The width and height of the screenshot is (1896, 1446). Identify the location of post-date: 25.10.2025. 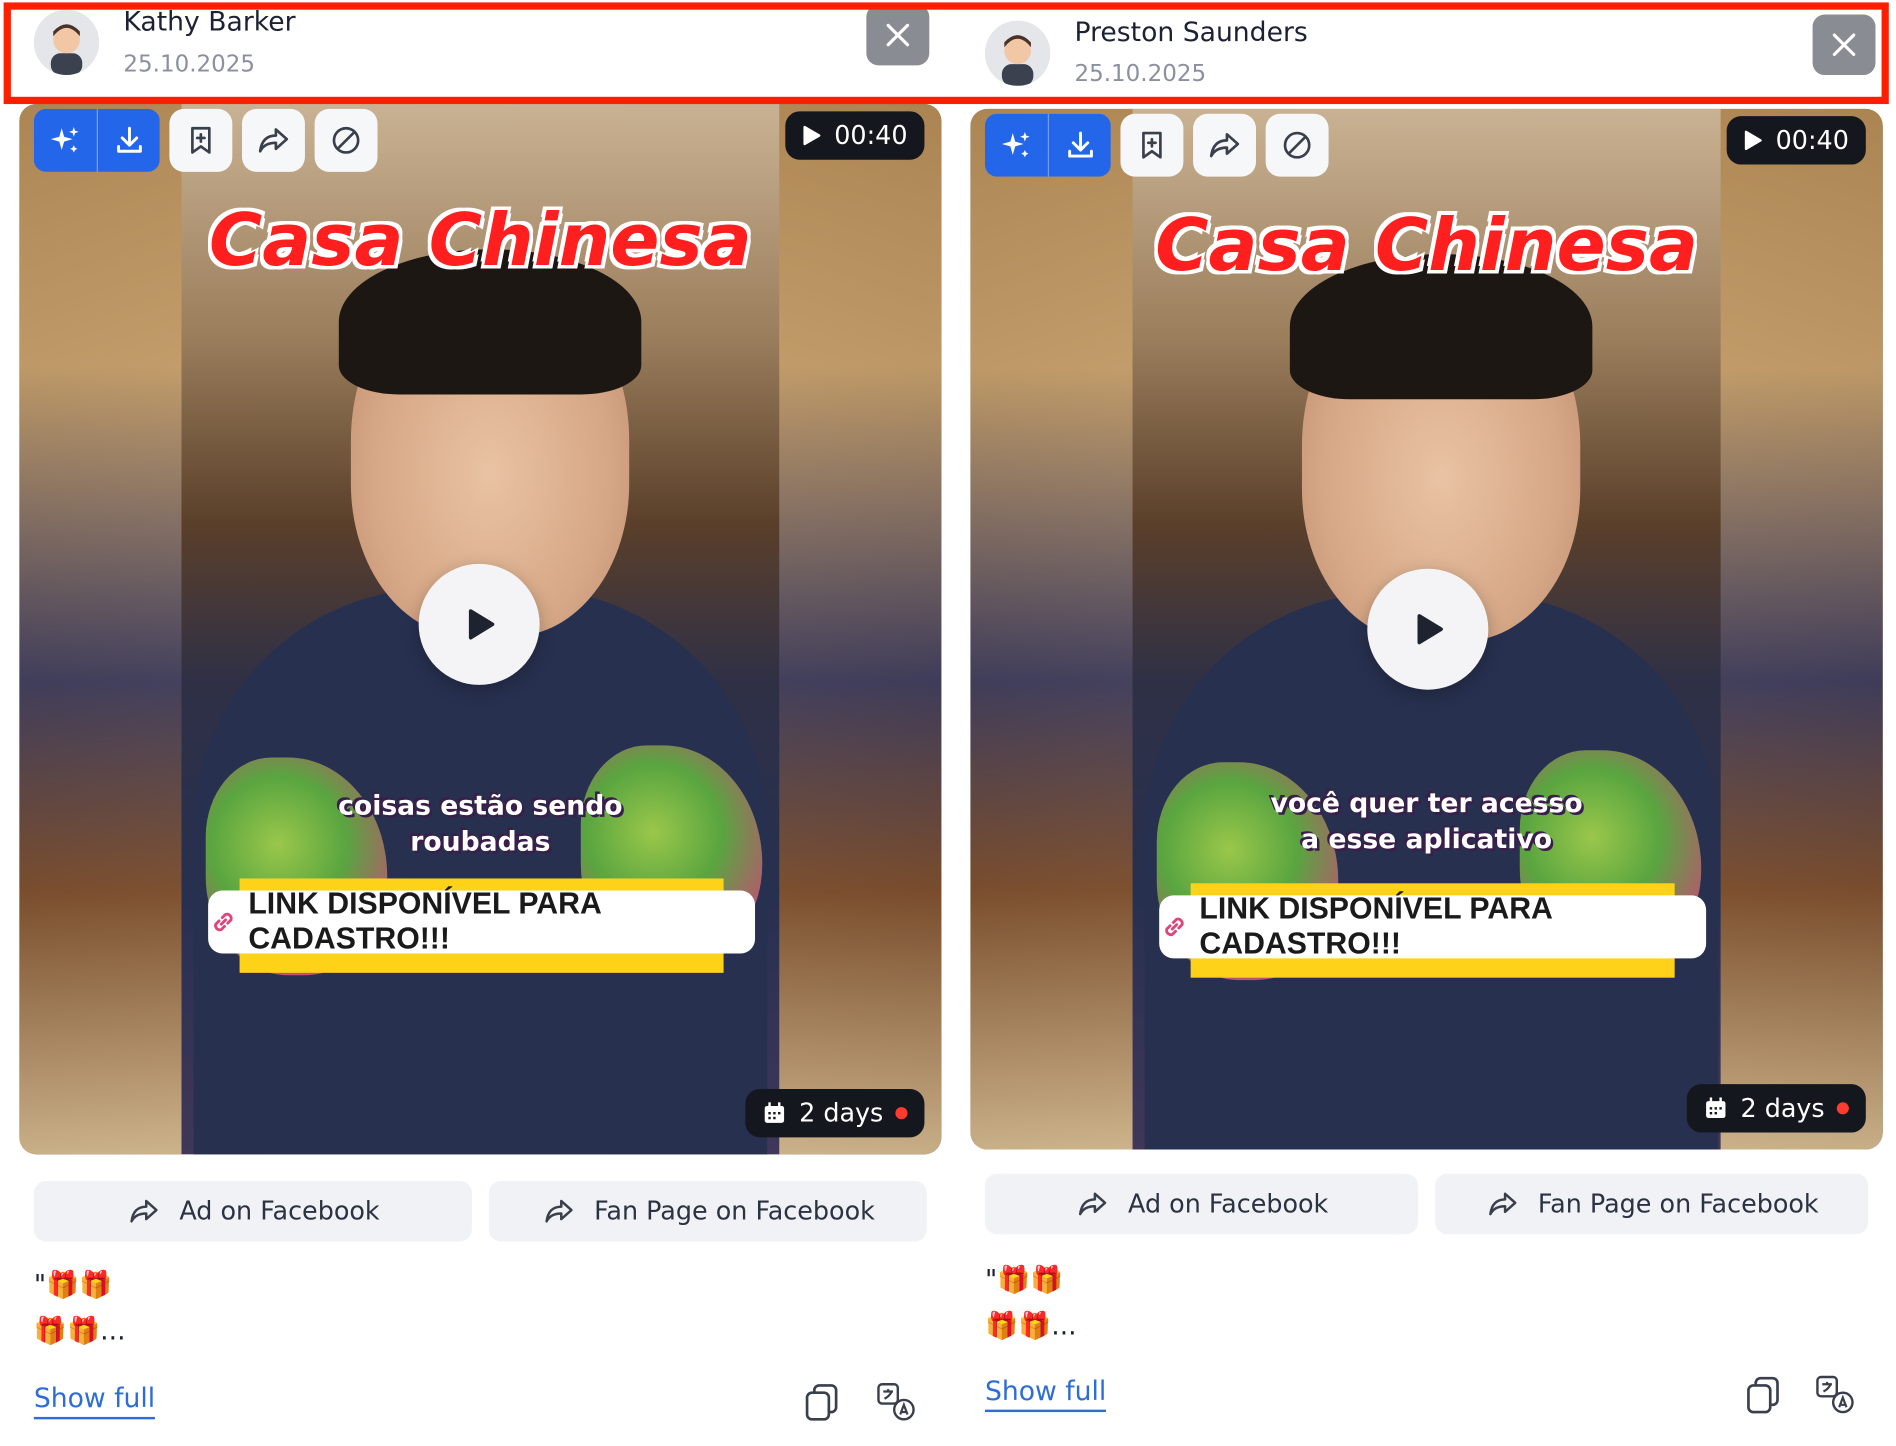
(189, 64).